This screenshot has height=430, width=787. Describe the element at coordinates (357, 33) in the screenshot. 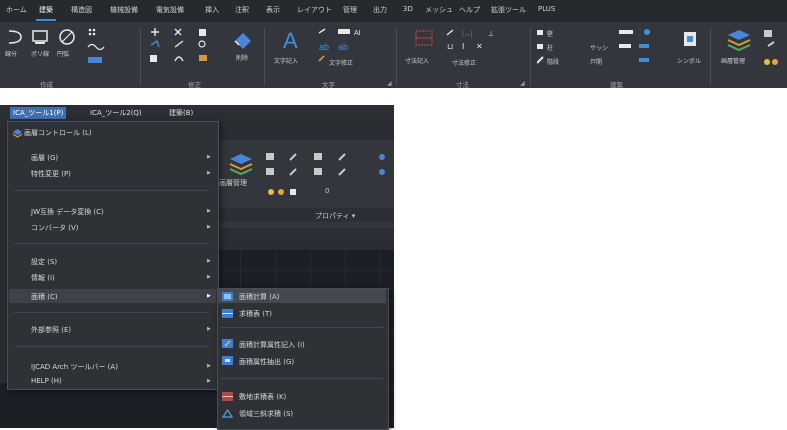

I see `svg-text: AI` at that location.